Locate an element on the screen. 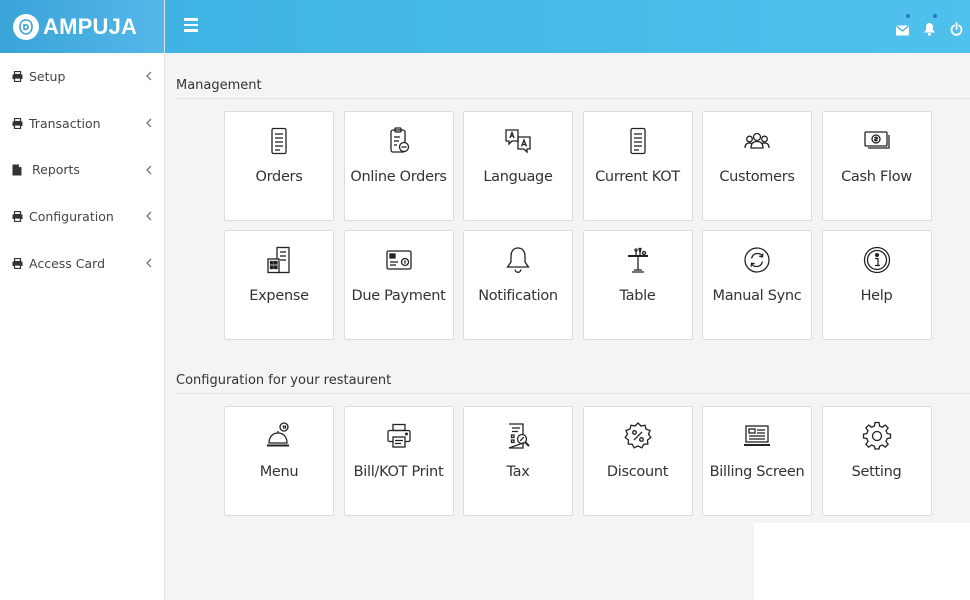 The image size is (970, 600). billing-screen-icon is located at coordinates (757, 436).